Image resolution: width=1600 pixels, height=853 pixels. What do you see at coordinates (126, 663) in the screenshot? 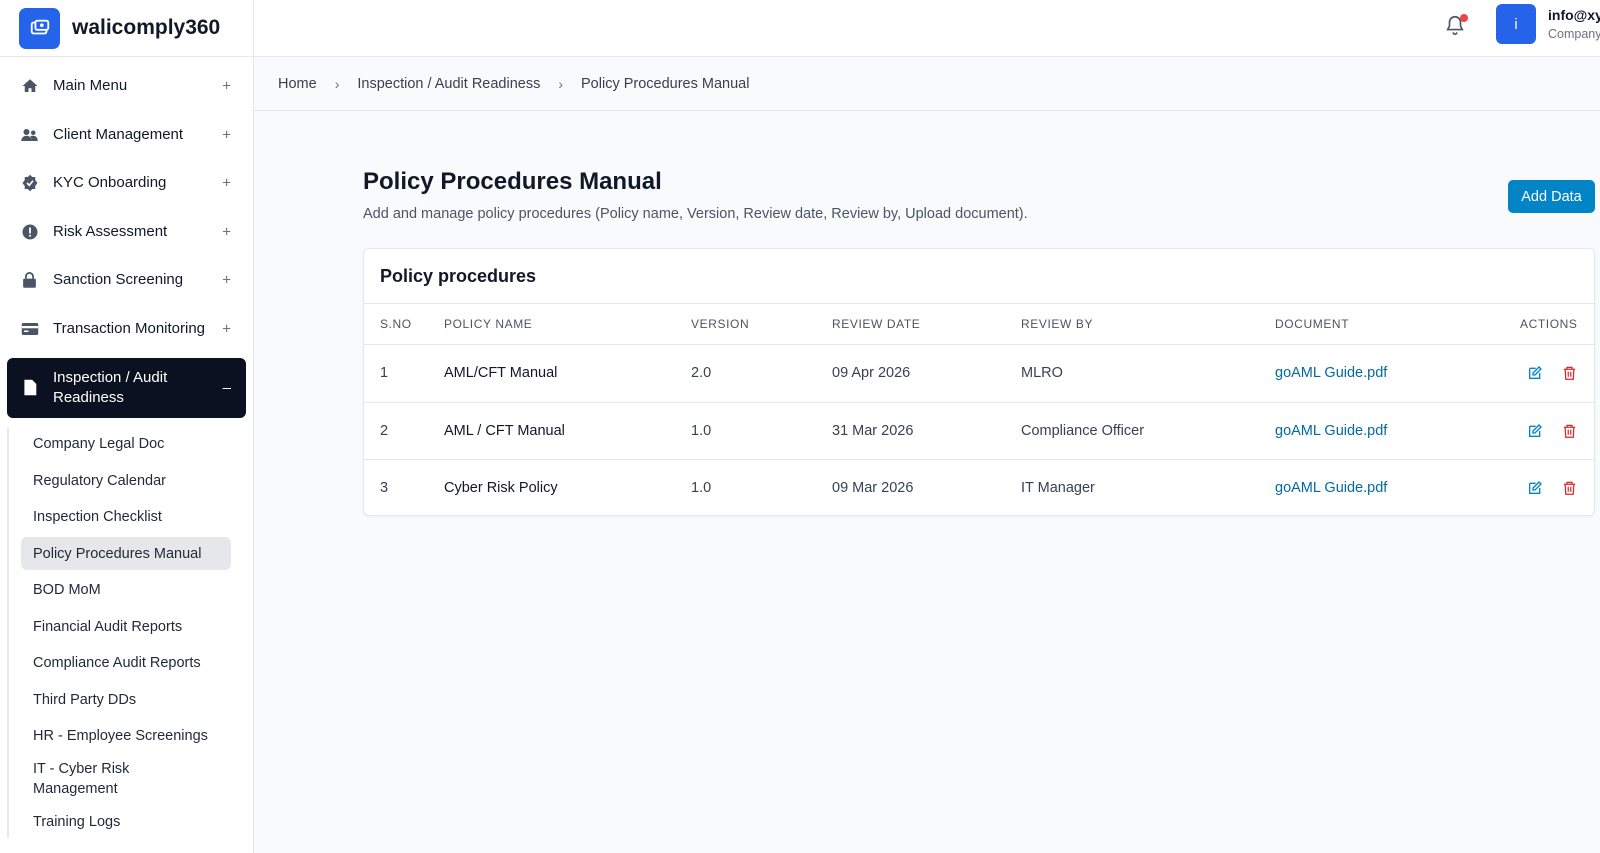
I see `sub-item-compliance-audit-reports: Compliance Audit Reports` at bounding box center [126, 663].